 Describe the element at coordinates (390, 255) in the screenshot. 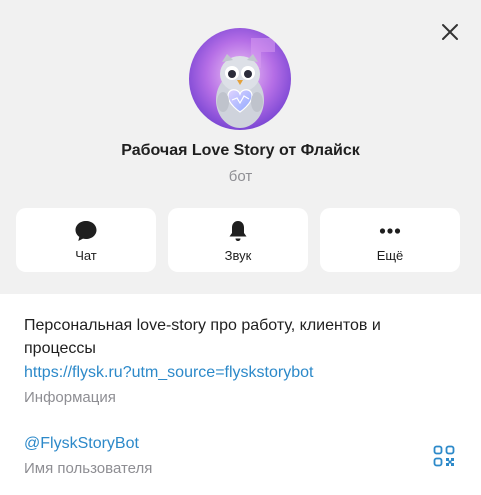

I see `more-button-label: Ещё` at that location.